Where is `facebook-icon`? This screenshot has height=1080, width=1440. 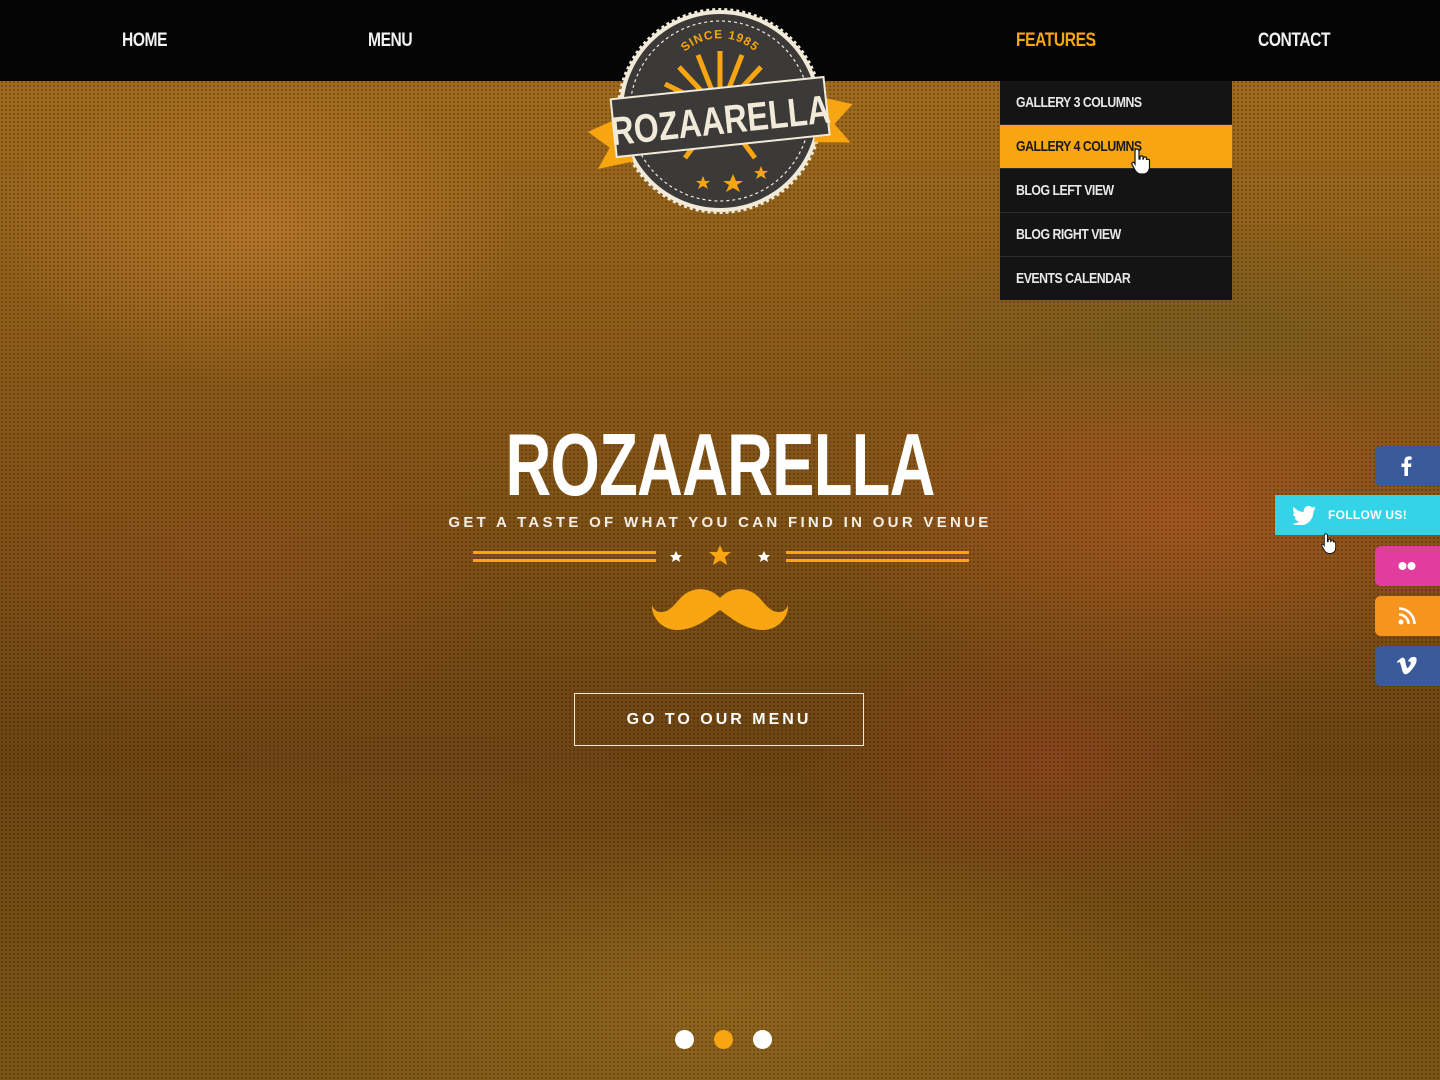
facebook-icon is located at coordinates (1406, 466).